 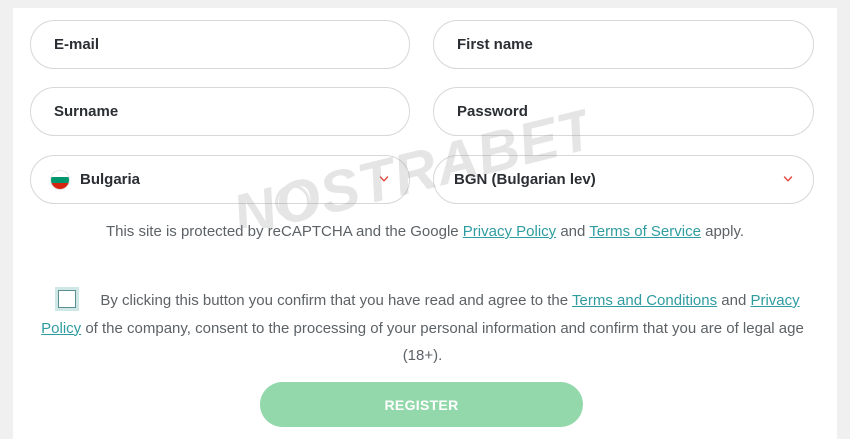 I want to click on terms-of-service-link: Terms of Service, so click(x=645, y=231).